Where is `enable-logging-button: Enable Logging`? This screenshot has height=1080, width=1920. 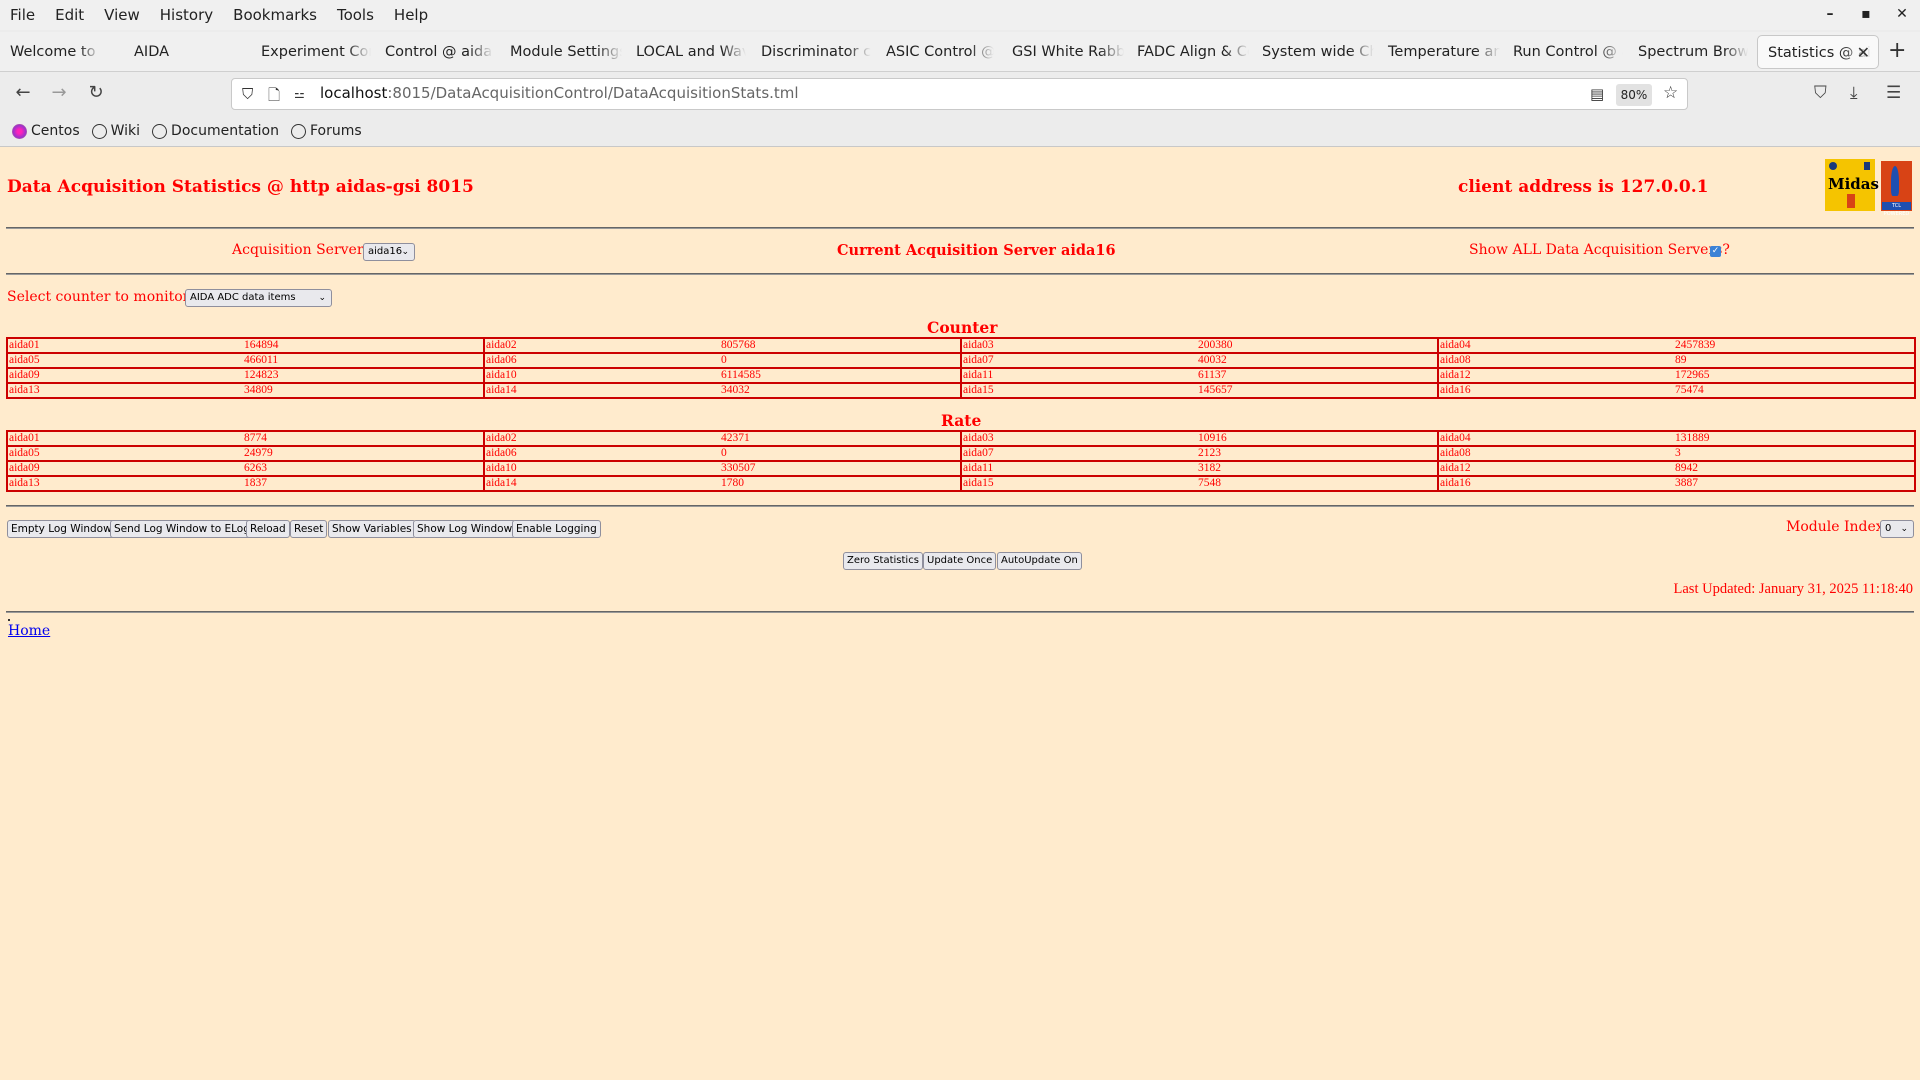
enable-logging-button: Enable Logging is located at coordinates (556, 529).